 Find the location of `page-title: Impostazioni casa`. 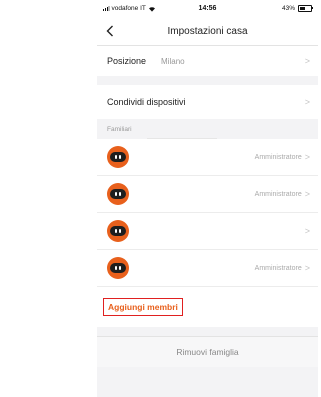

page-title: Impostazioni casa is located at coordinates (207, 31).